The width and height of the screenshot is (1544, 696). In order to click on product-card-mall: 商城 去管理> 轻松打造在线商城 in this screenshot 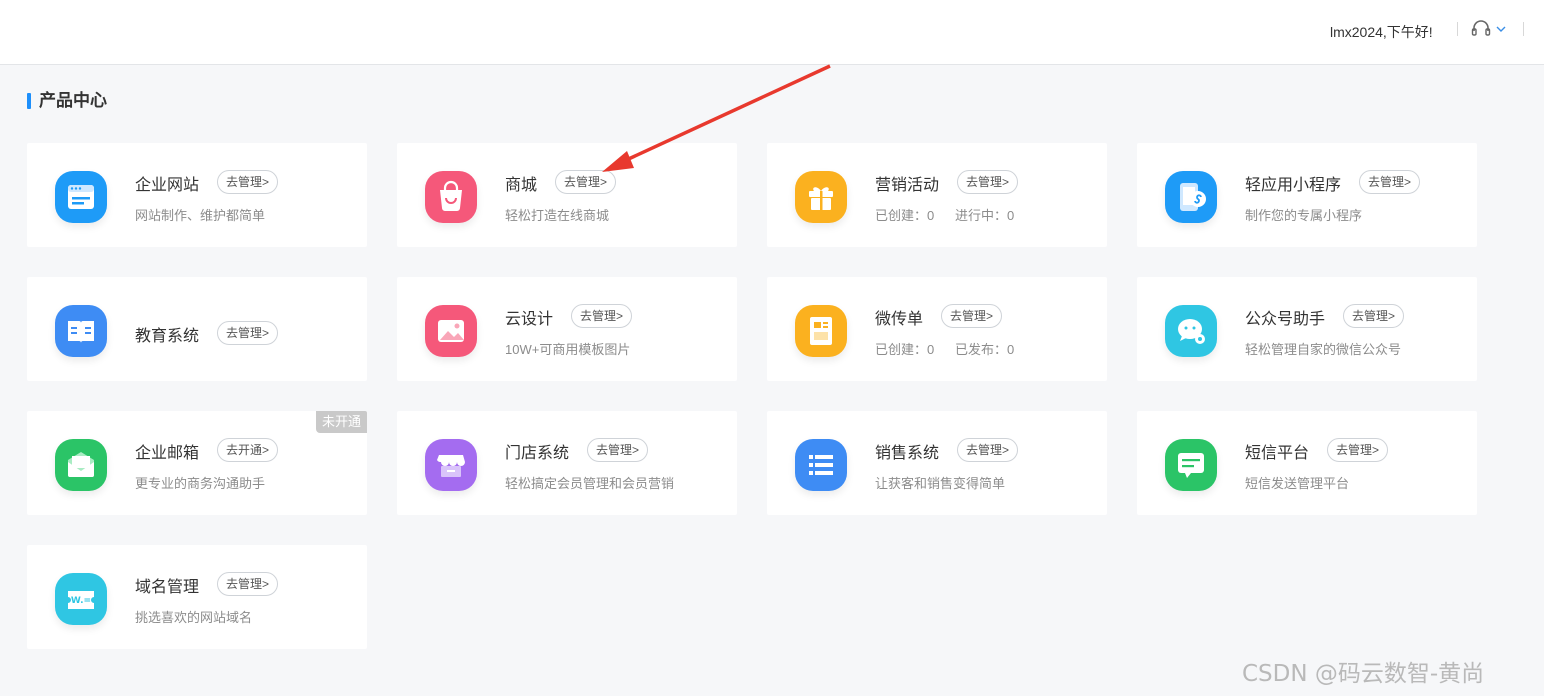, I will do `click(567, 195)`.